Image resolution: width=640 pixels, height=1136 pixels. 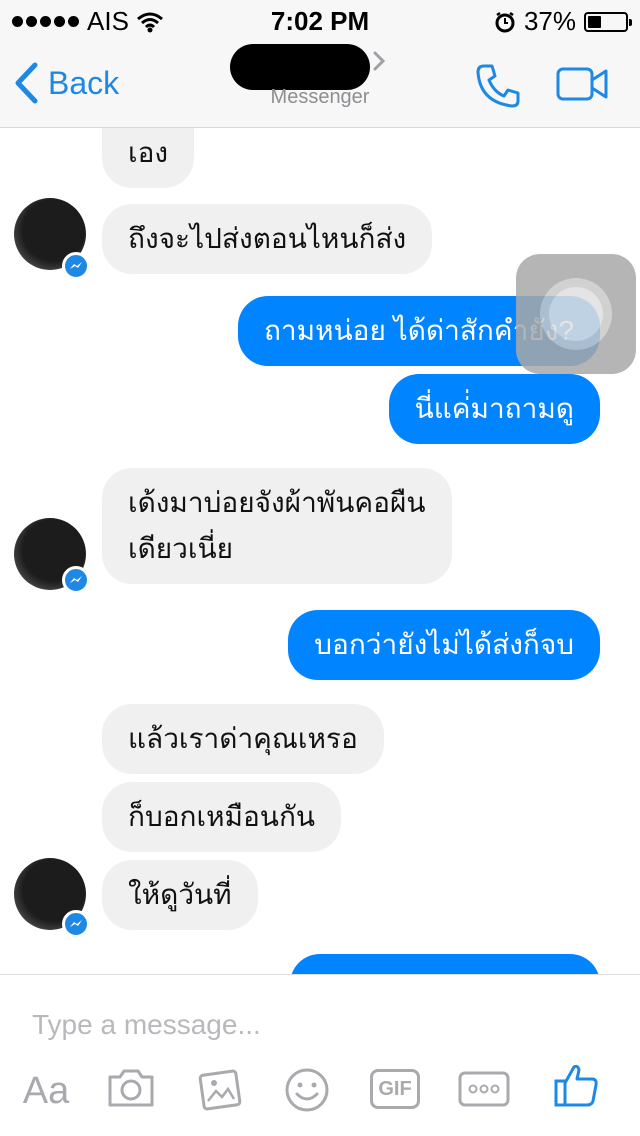 What do you see at coordinates (320, 97) in the screenshot?
I see `conversation-subtitle: Messenger` at bounding box center [320, 97].